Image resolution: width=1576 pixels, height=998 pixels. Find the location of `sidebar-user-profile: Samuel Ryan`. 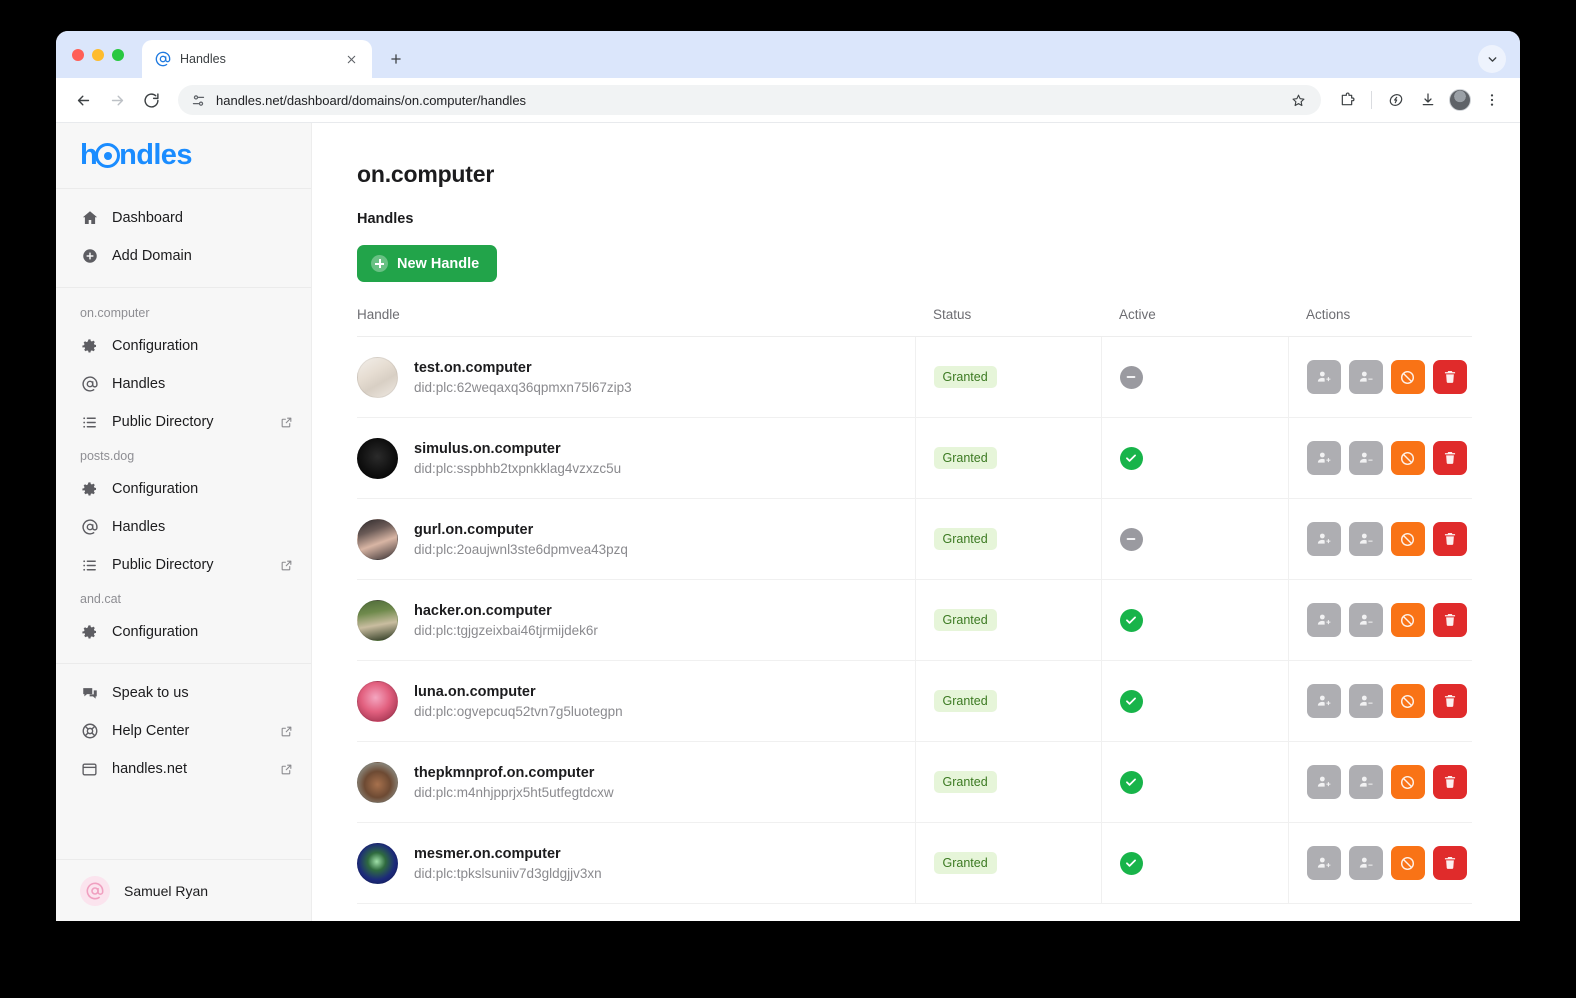

sidebar-user-profile: Samuel Ryan is located at coordinates (183, 890).